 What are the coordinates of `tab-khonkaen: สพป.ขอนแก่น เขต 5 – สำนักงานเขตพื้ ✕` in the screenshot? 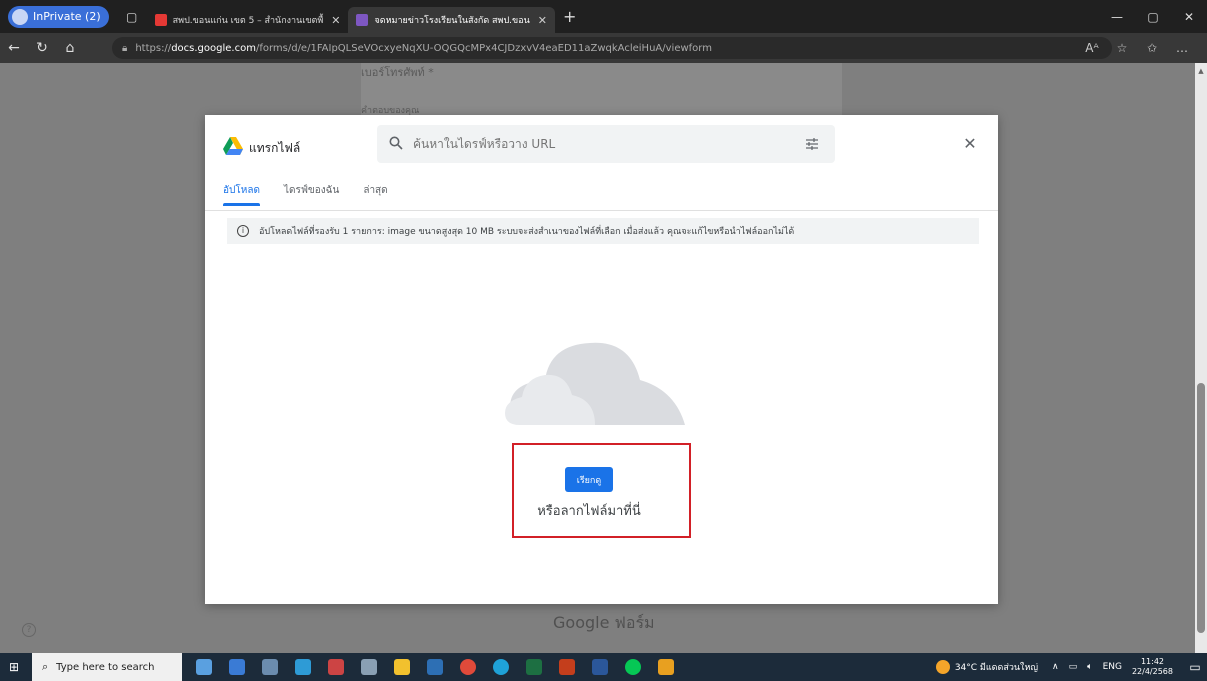 It's located at (248, 20).